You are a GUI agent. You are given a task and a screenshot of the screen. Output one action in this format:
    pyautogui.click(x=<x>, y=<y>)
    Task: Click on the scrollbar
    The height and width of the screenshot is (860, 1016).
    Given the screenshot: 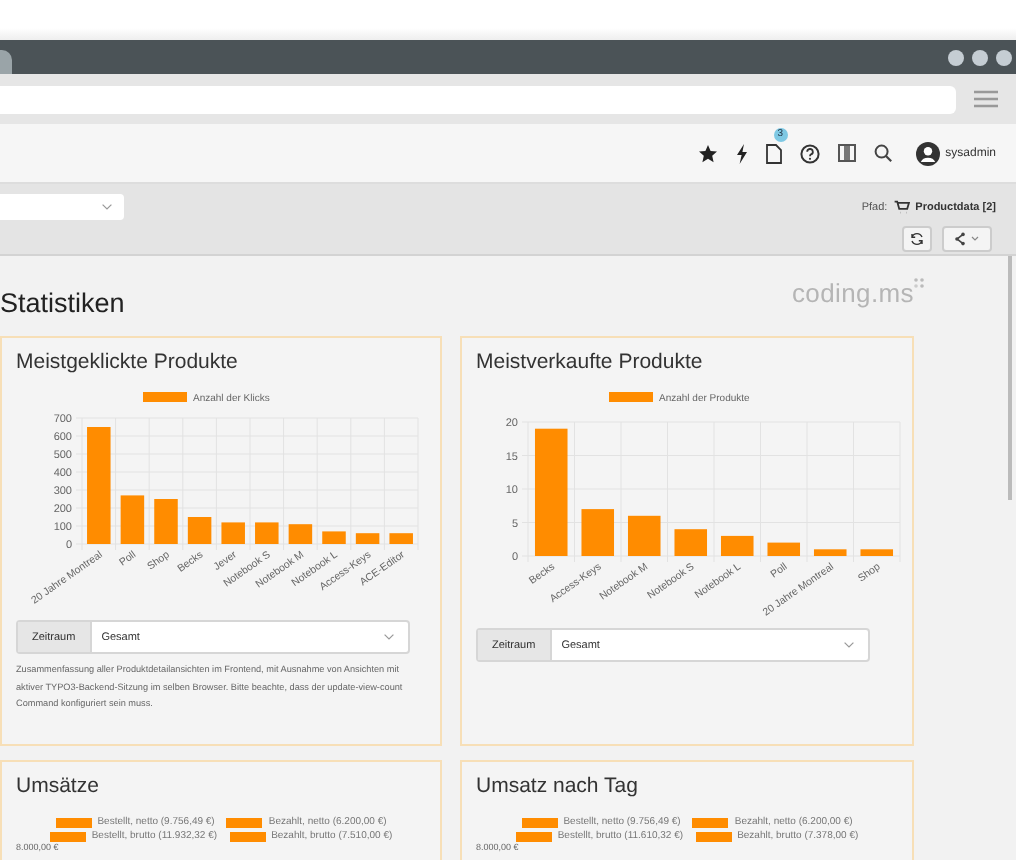 What is the action you would take?
    pyautogui.click(x=1010, y=378)
    